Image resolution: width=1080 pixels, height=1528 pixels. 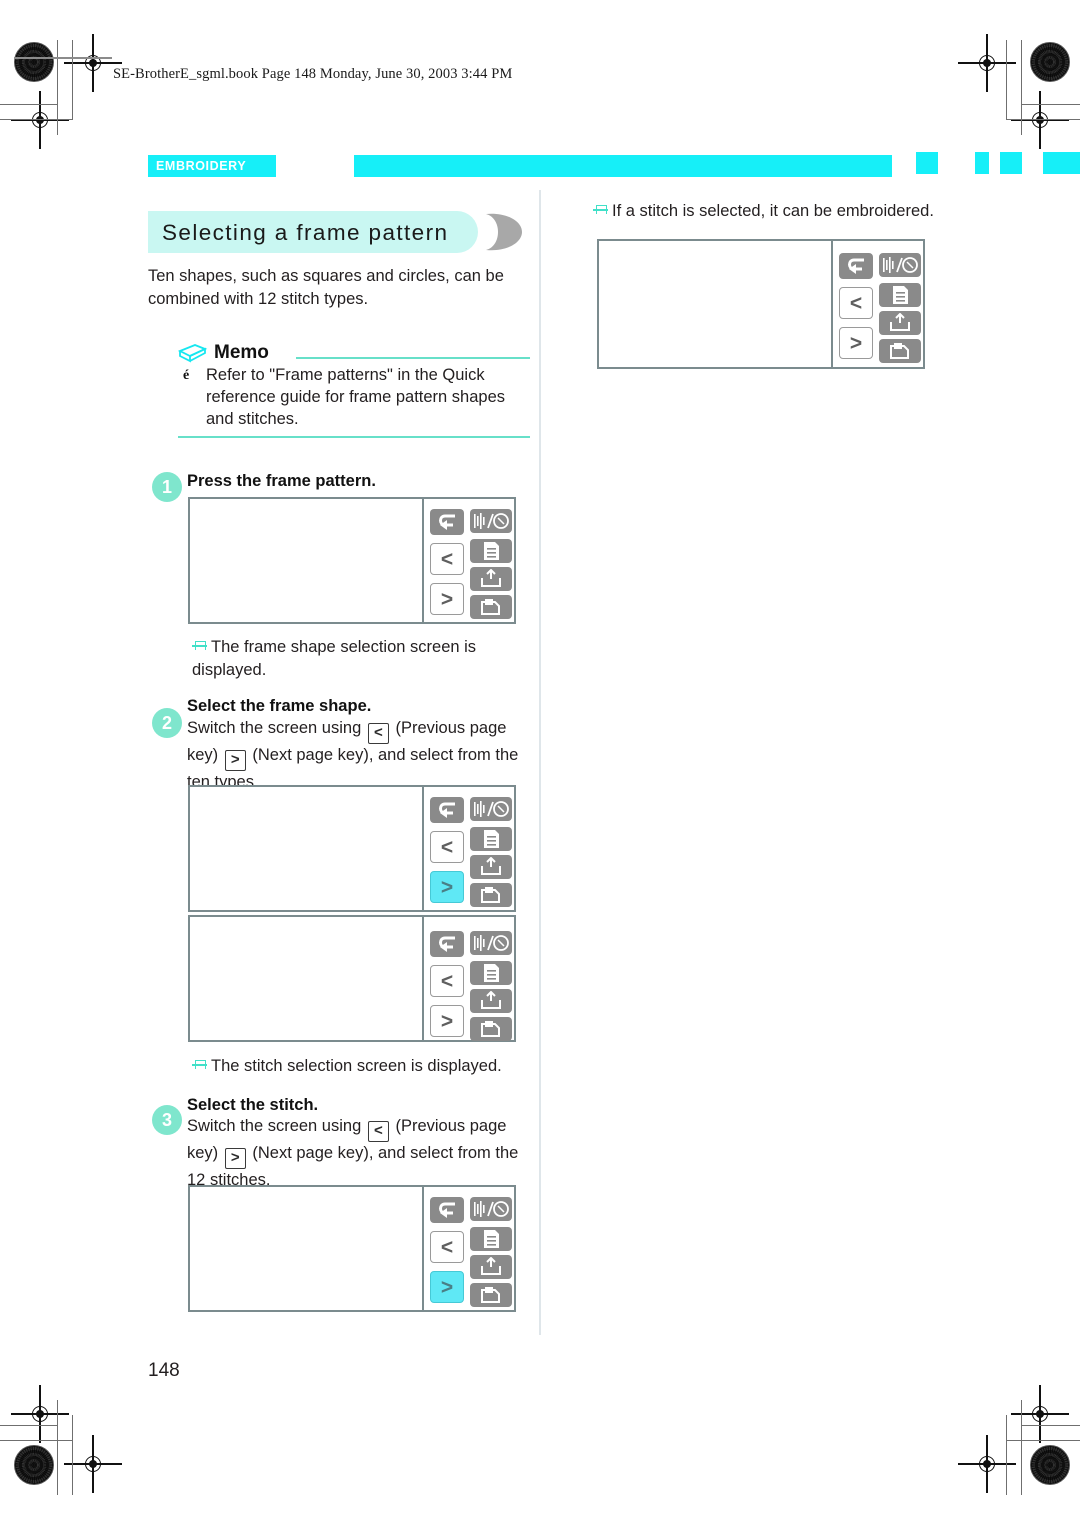 I want to click on lcd-key-panel-right: < >, so click(x=879, y=304).